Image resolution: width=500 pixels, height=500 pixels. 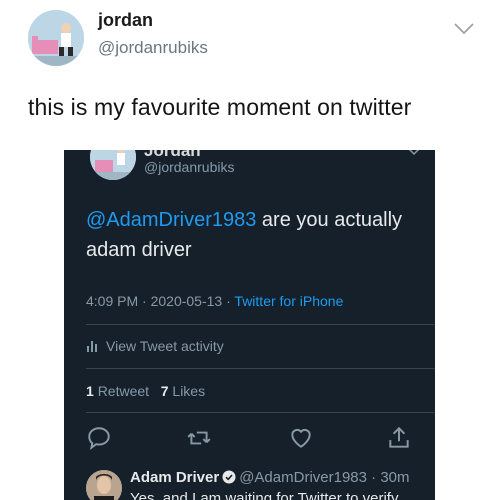 I want to click on likes-stat: 7 Likes, so click(x=183, y=391).